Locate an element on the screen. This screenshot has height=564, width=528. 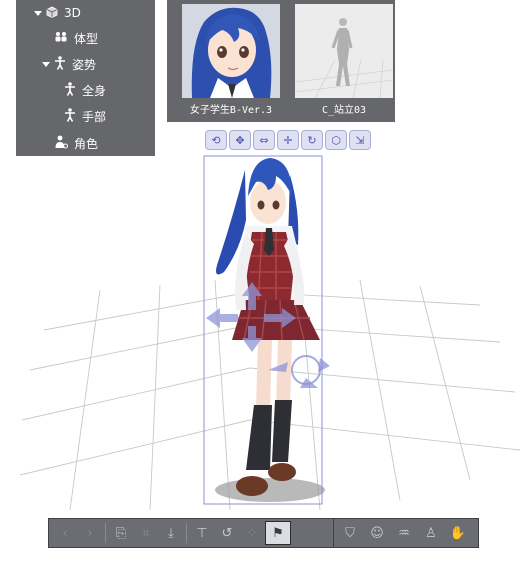
tree-item-character: 角色 is located at coordinates (76, 143).